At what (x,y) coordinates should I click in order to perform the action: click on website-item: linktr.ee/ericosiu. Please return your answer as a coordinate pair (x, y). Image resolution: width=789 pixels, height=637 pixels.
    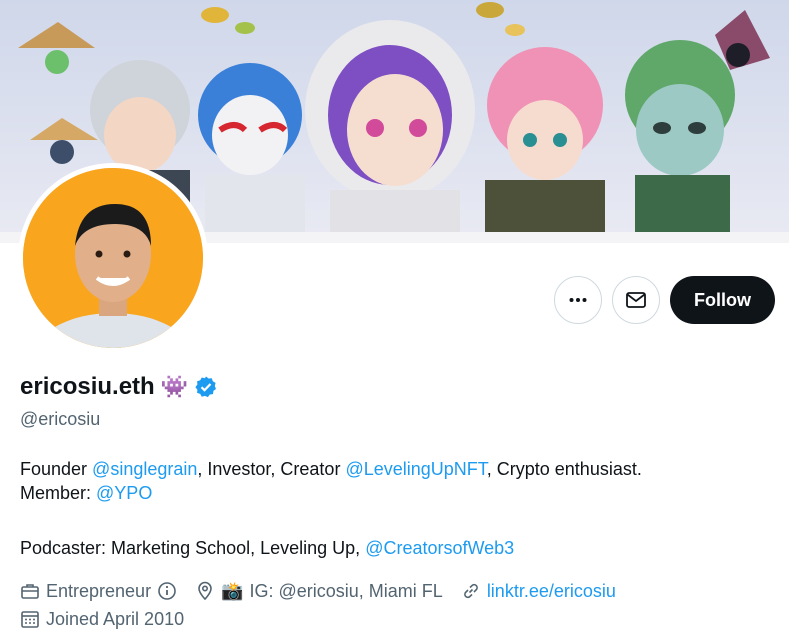
    Looking at the image, I should click on (538, 591).